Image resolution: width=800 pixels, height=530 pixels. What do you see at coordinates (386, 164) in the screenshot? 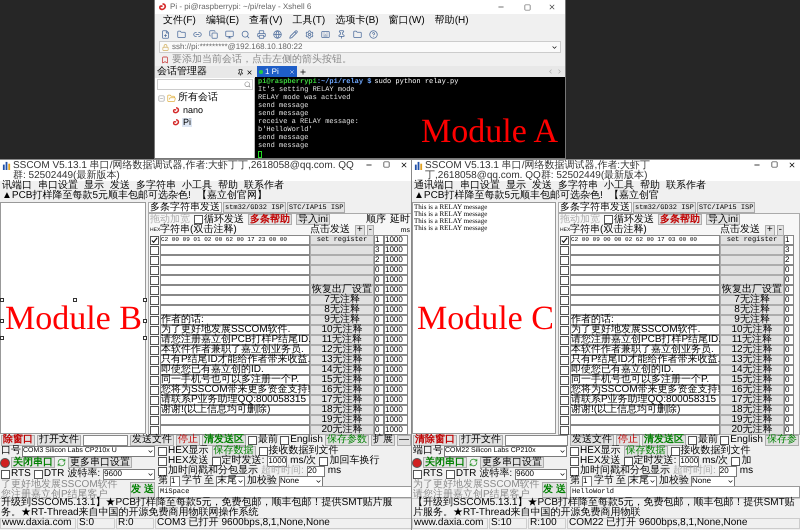
I see `maximize-icon` at bounding box center [386, 164].